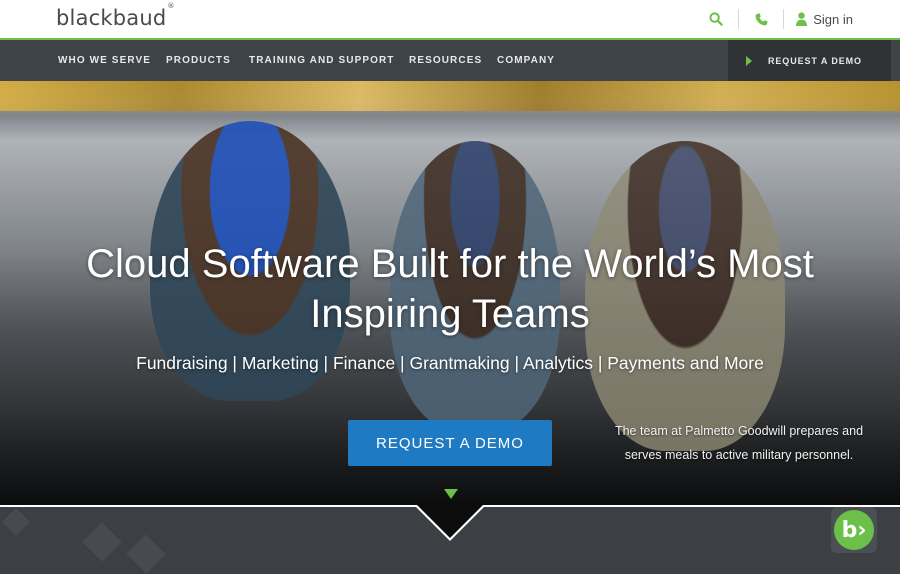  I want to click on nav-item-company: COMPANY, so click(526, 60).